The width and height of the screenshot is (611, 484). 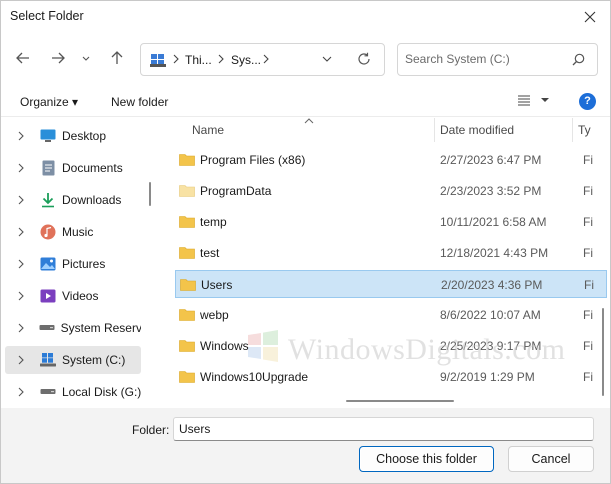 I want to click on back-button, so click(x=23, y=58).